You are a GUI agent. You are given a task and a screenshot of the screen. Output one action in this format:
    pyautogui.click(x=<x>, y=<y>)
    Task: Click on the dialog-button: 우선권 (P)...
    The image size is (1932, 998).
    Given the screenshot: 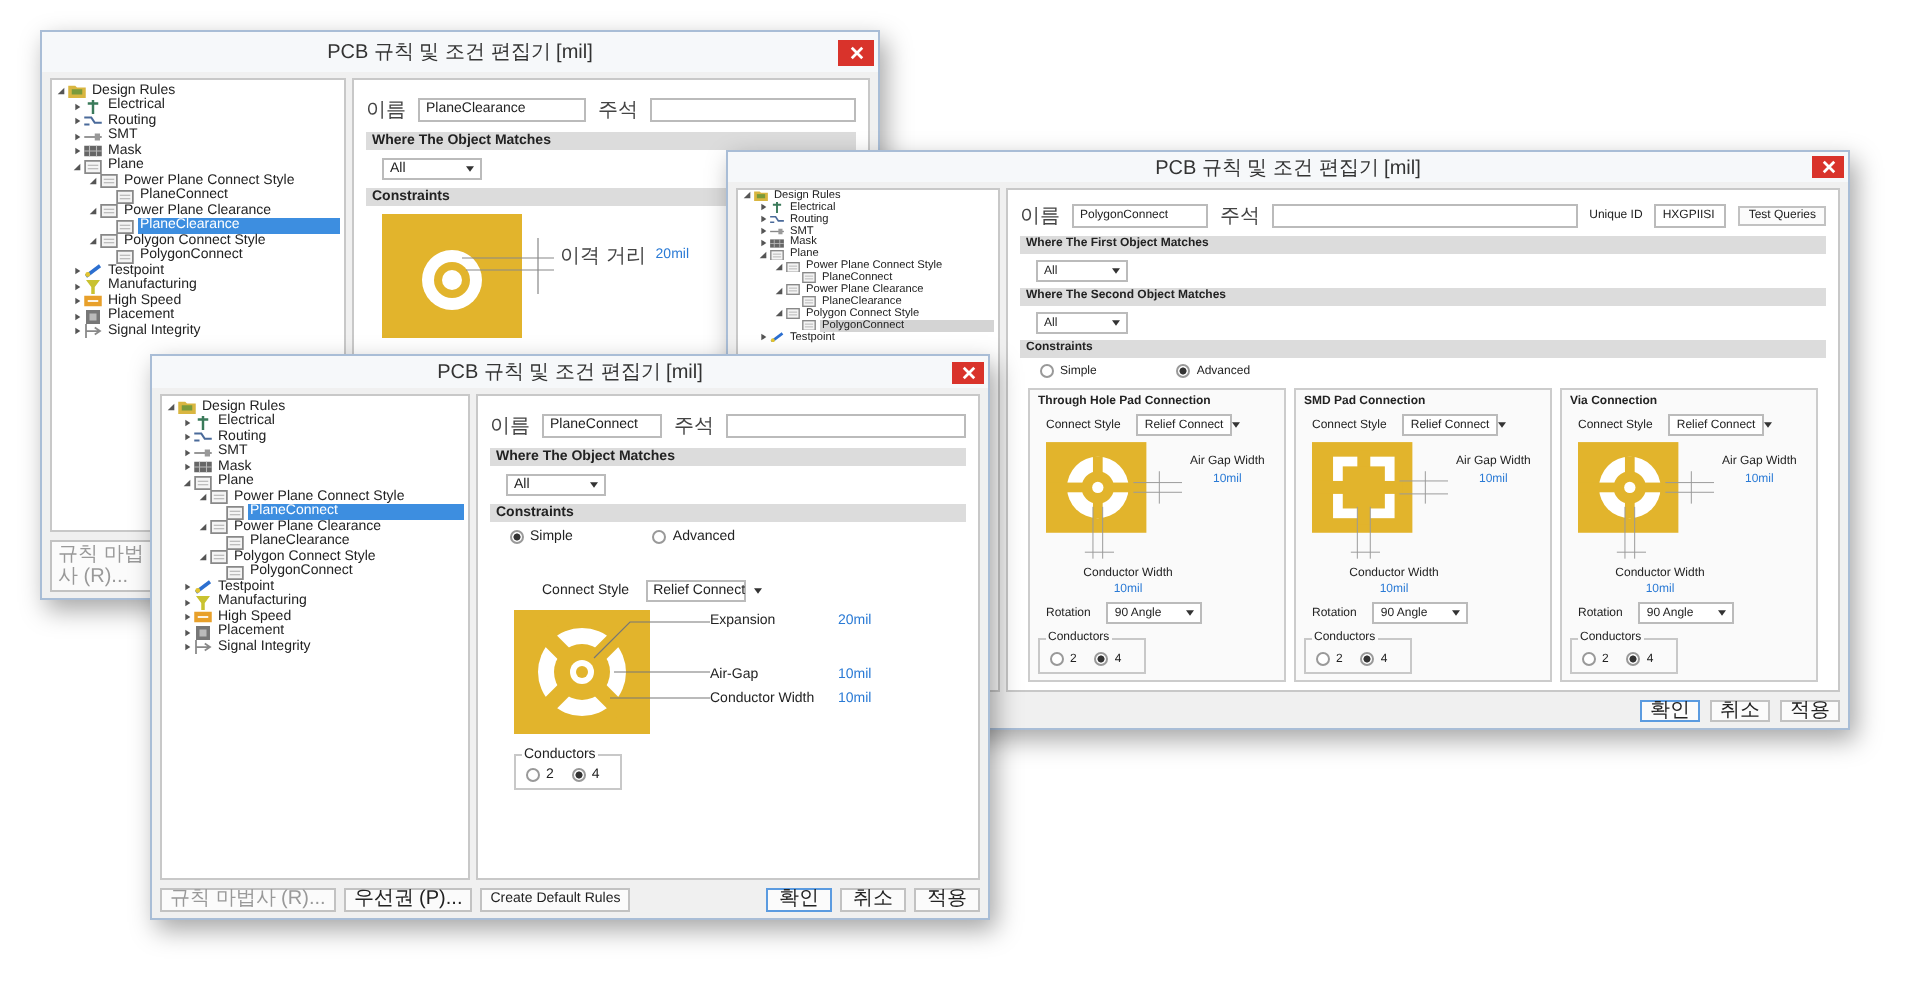 What is the action you would take?
    pyautogui.click(x=408, y=900)
    